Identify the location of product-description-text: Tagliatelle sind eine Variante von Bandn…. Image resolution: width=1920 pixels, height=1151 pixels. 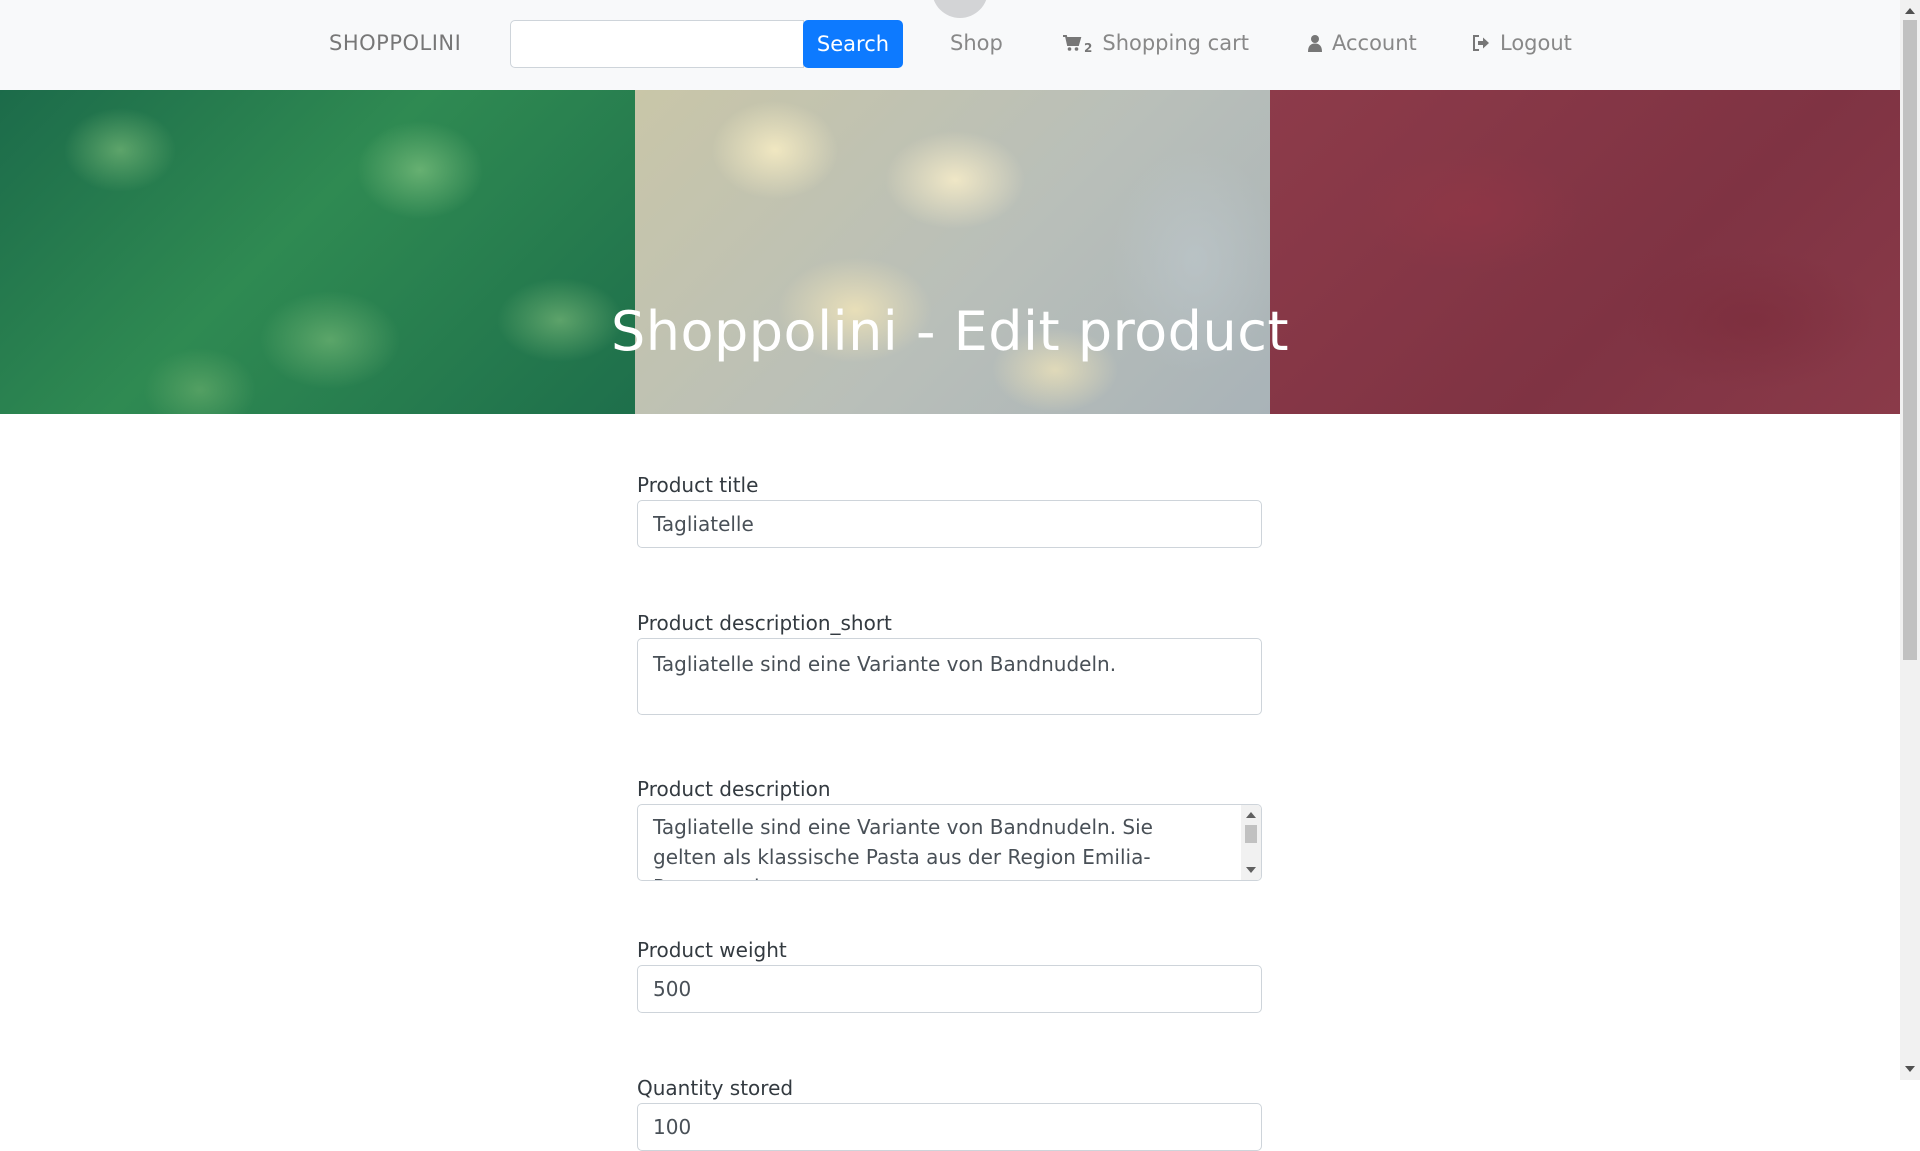
(903, 847).